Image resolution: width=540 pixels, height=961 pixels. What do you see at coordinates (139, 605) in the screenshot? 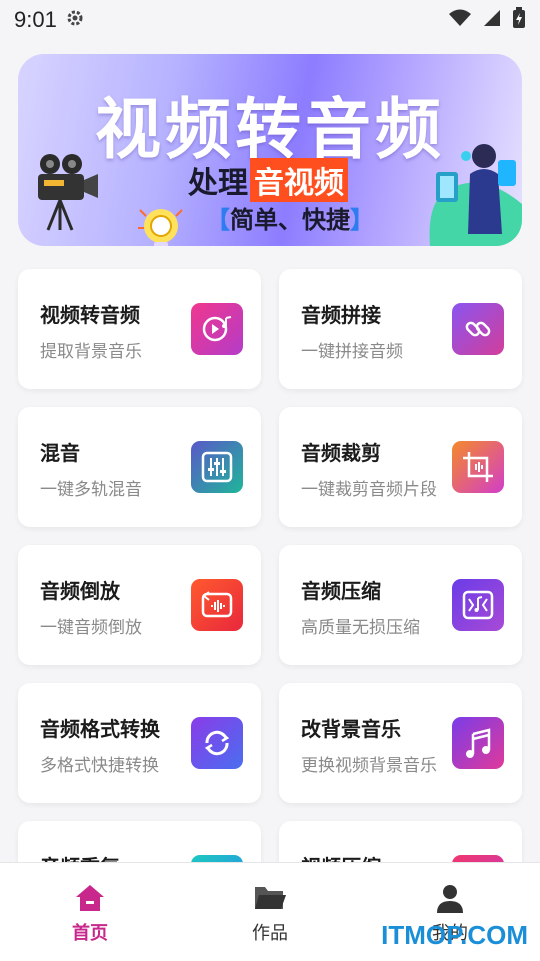
I see `tool-card-audio-reverse: 音频倒放 一键音频倒放` at bounding box center [139, 605].